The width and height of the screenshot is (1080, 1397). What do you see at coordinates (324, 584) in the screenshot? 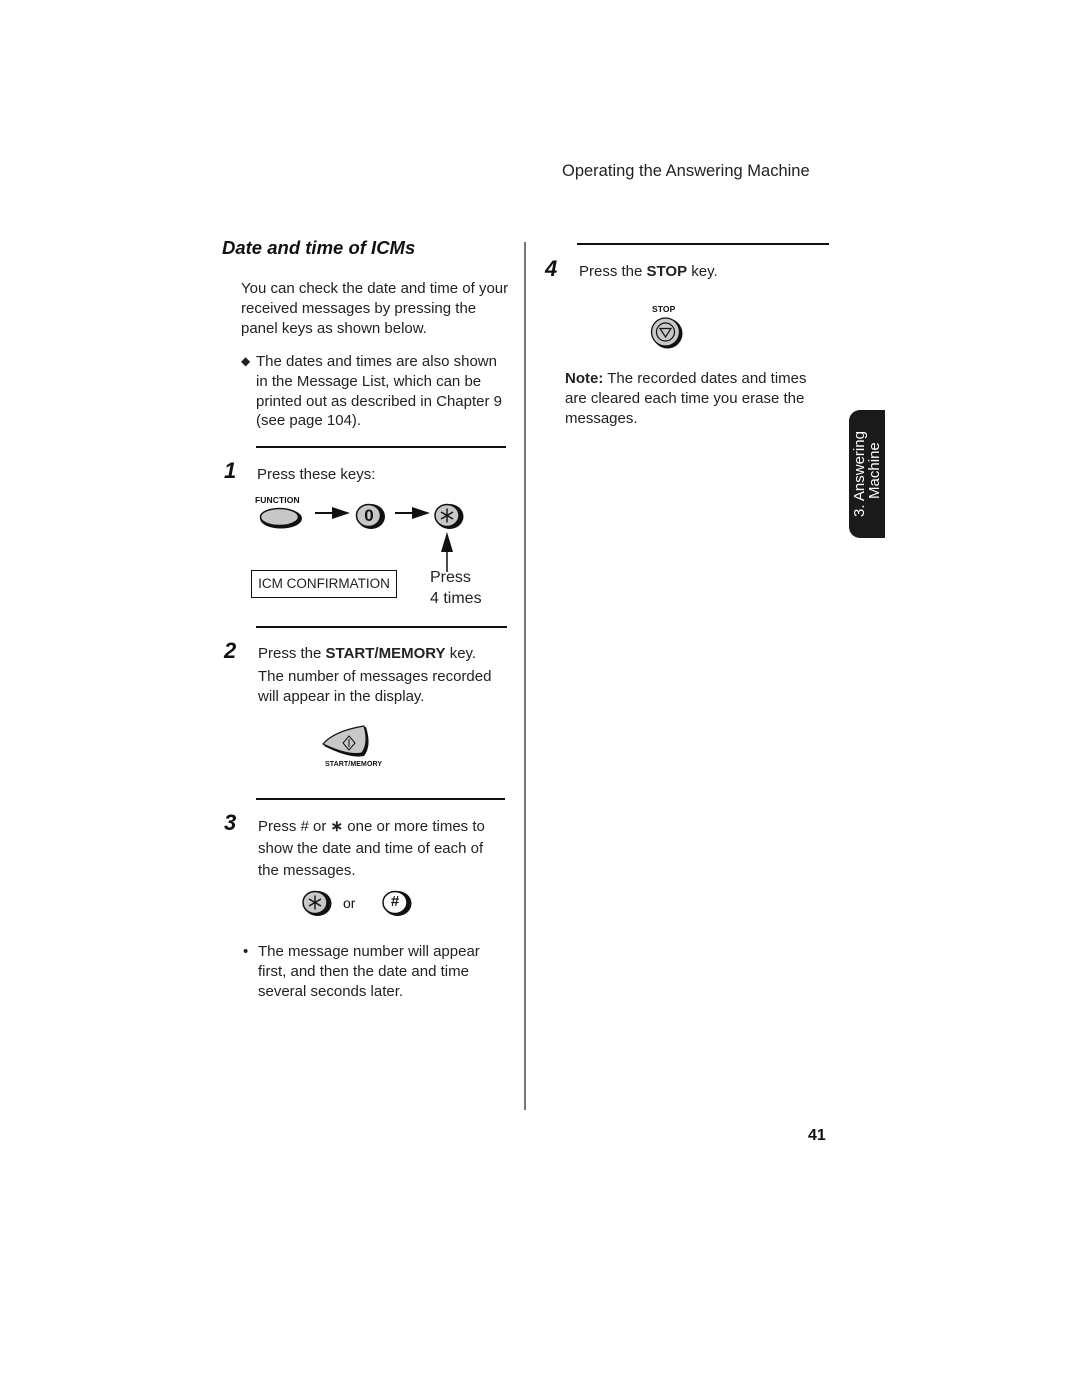
I see `display-readout: ICM CONFIRMATION` at bounding box center [324, 584].